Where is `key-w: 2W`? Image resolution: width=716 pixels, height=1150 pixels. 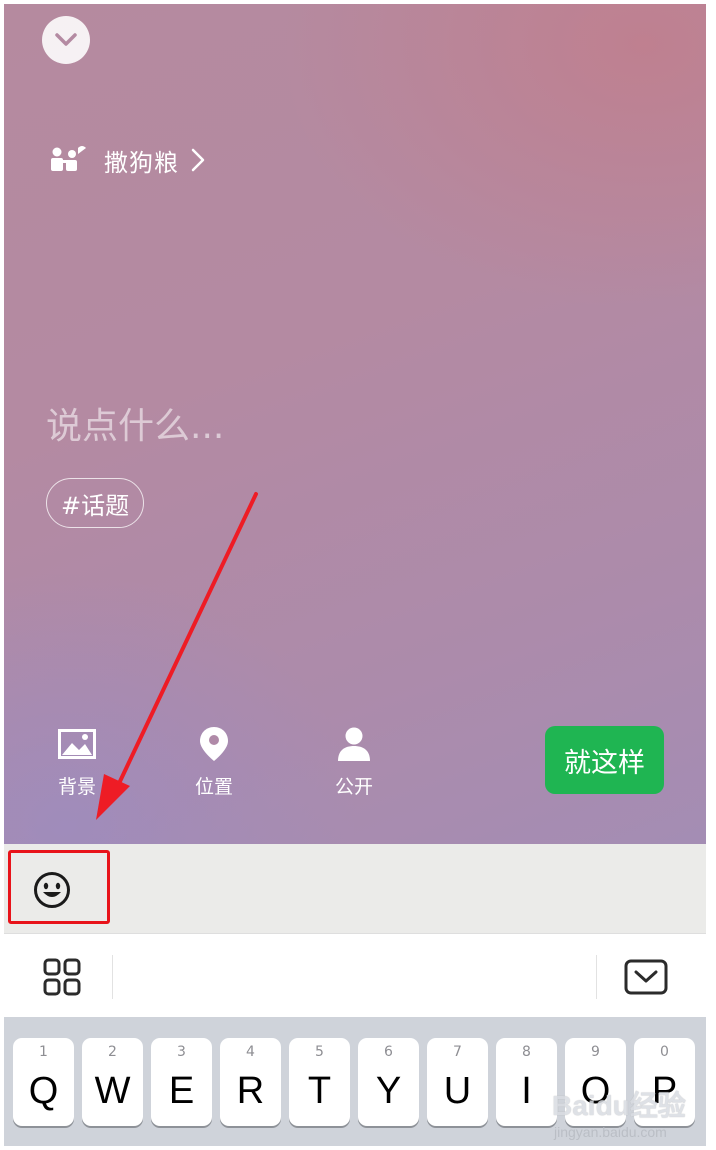 key-w: 2W is located at coordinates (112, 1082).